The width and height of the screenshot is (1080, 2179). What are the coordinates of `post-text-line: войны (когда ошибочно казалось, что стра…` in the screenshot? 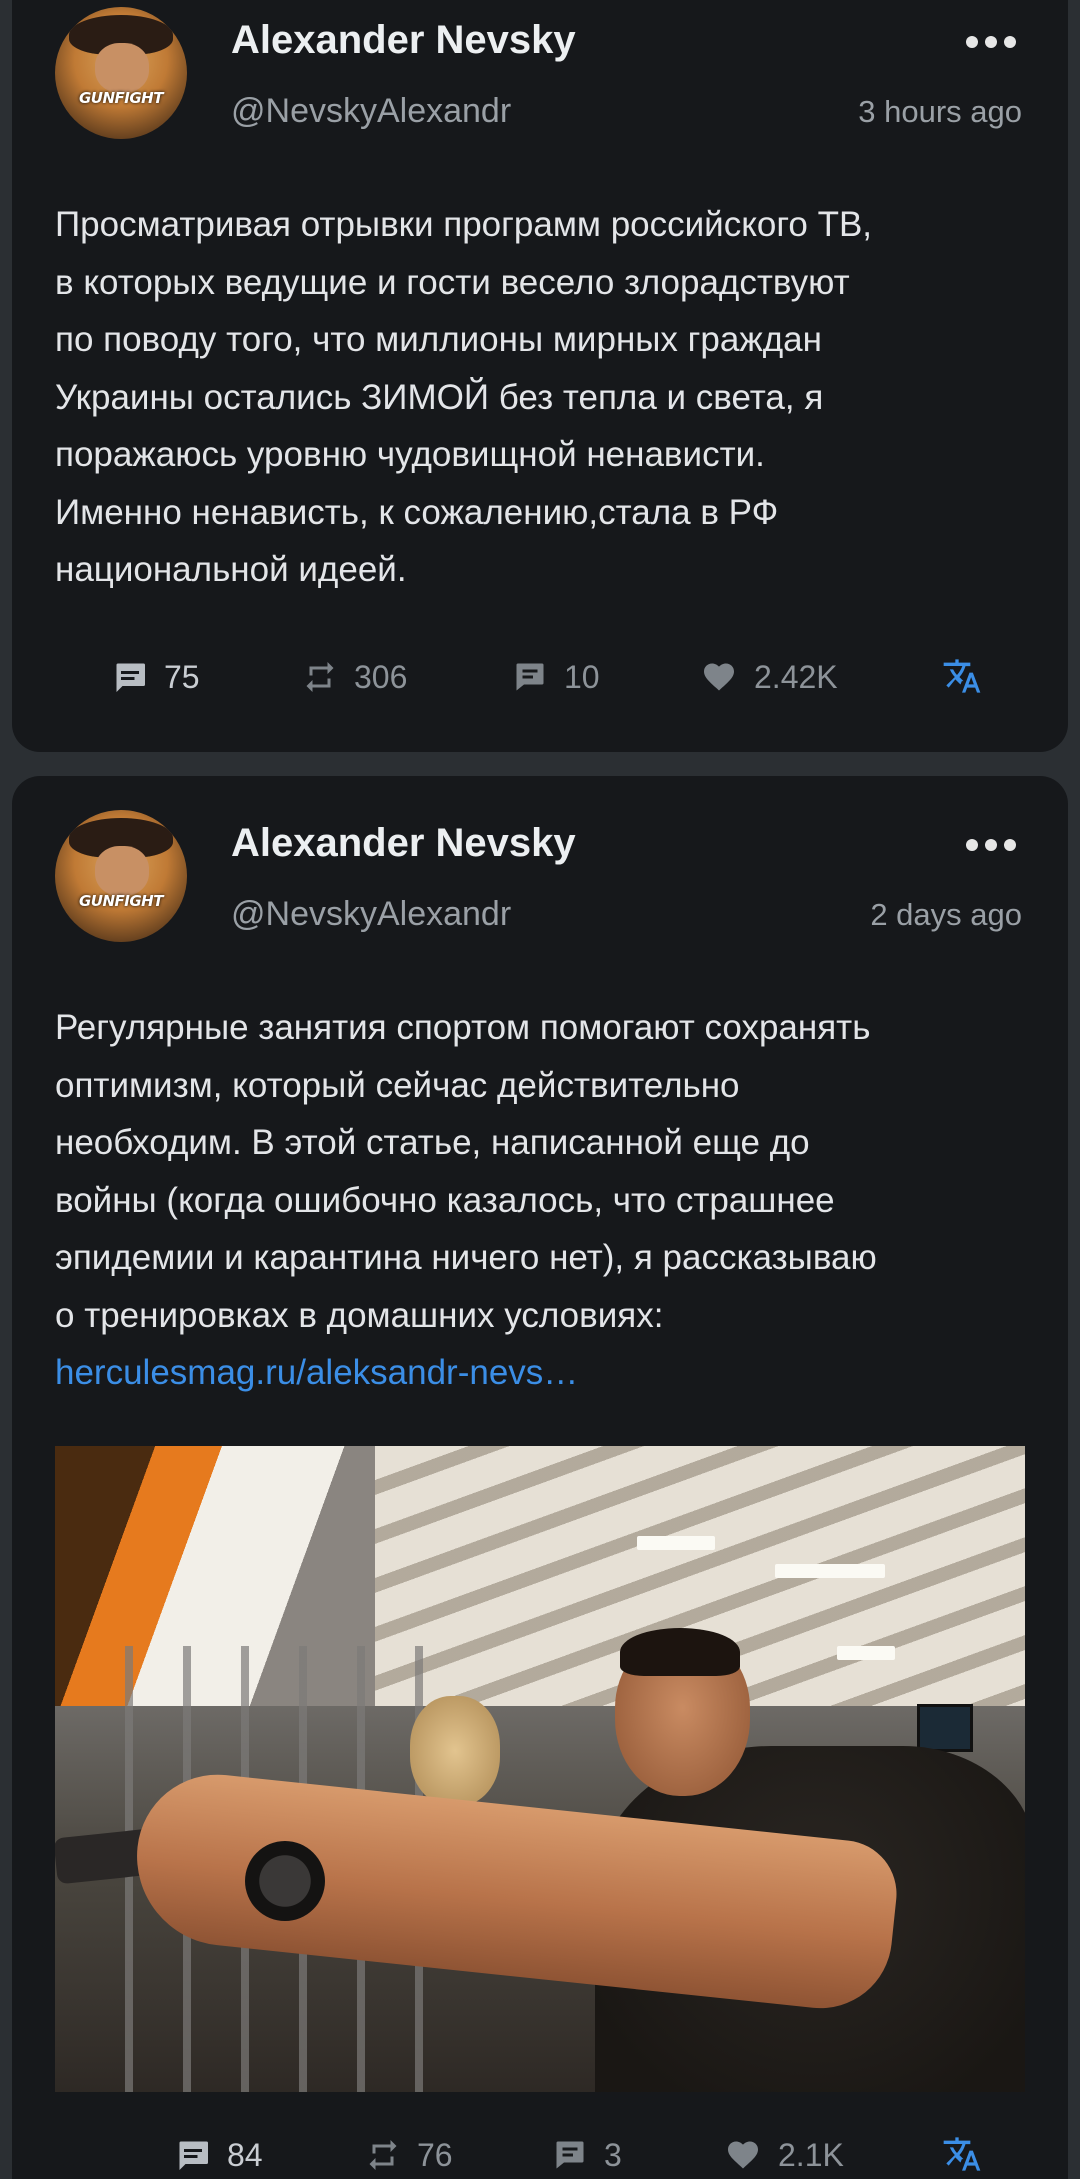 It's located at (445, 1200).